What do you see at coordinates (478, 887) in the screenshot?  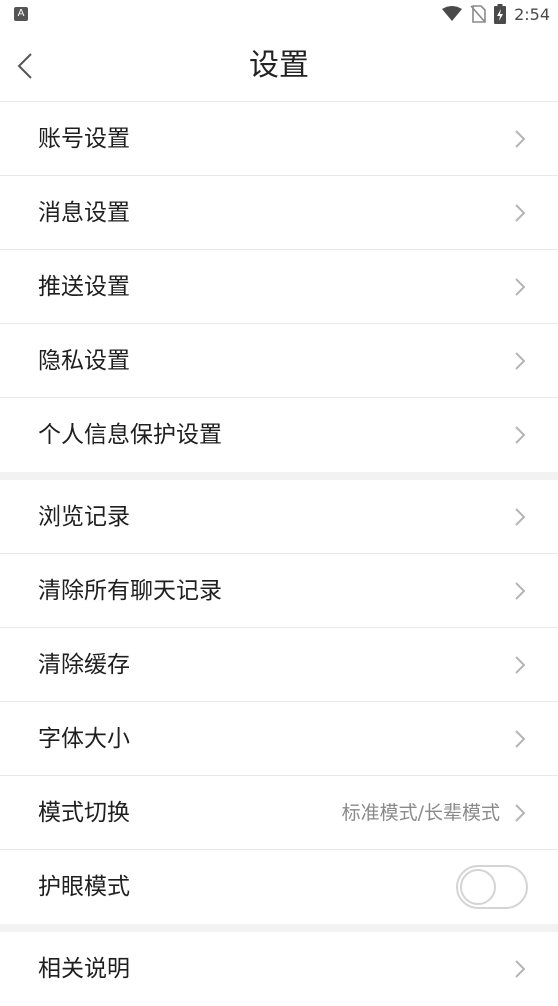 I see `toggle-knob` at bounding box center [478, 887].